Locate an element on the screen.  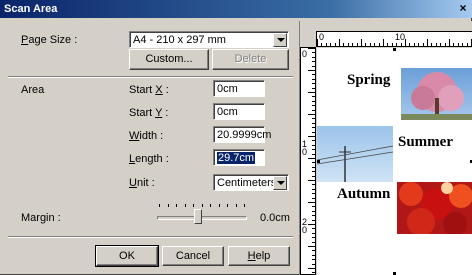
unit-label-text: Unit : is located at coordinates (142, 183).